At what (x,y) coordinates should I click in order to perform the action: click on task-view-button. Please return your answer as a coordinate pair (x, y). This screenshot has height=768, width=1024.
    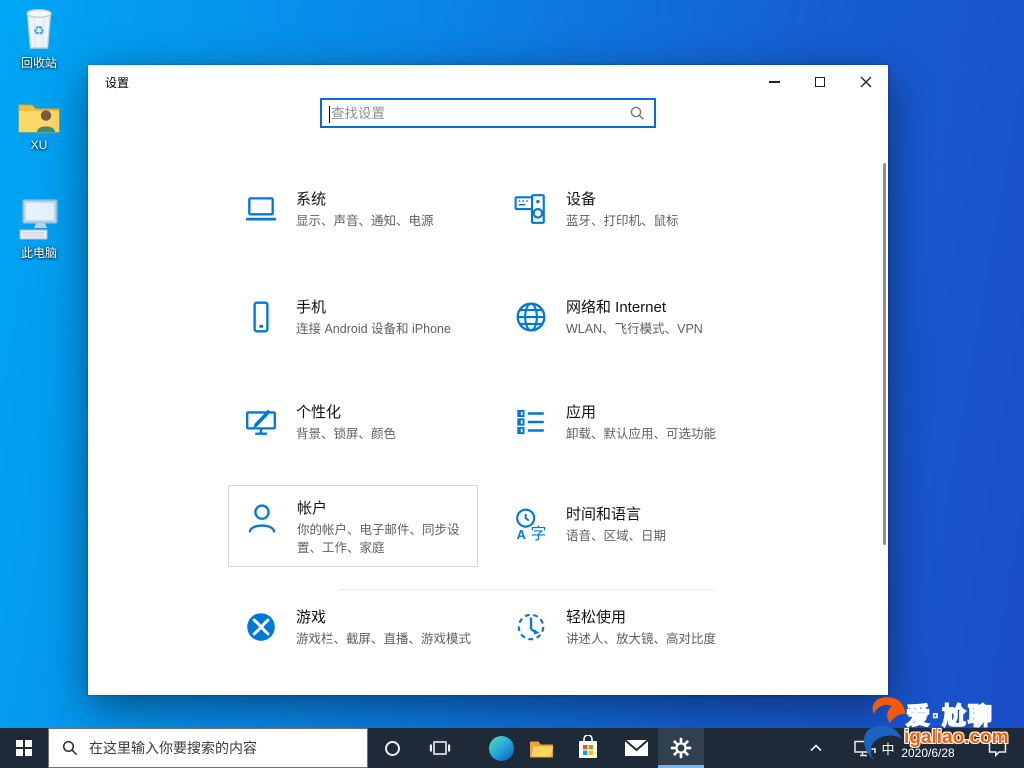
    Looking at the image, I should click on (440, 748).